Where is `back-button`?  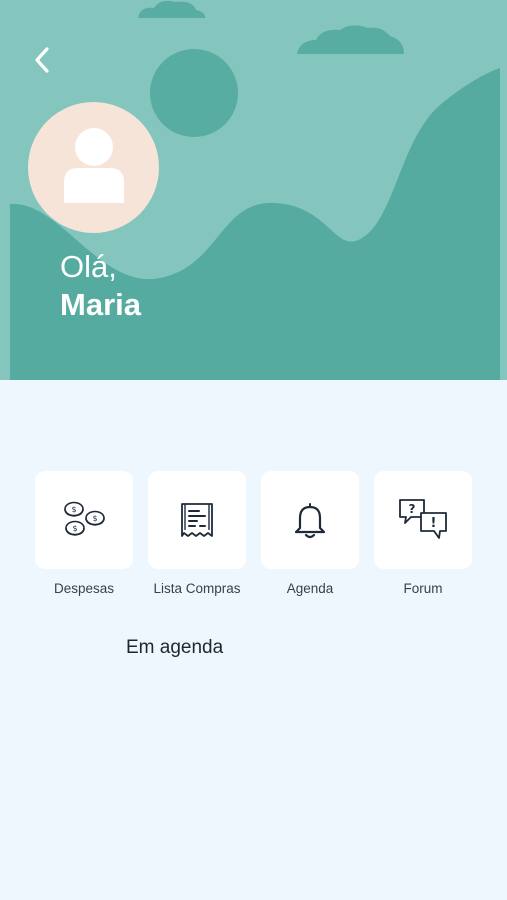
back-button is located at coordinates (42, 60).